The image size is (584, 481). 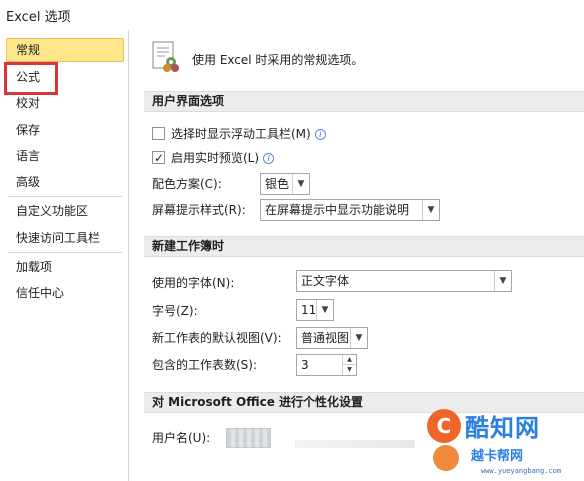 What do you see at coordinates (181, 438) in the screenshot?
I see `username-label: 用户名(U):` at bounding box center [181, 438].